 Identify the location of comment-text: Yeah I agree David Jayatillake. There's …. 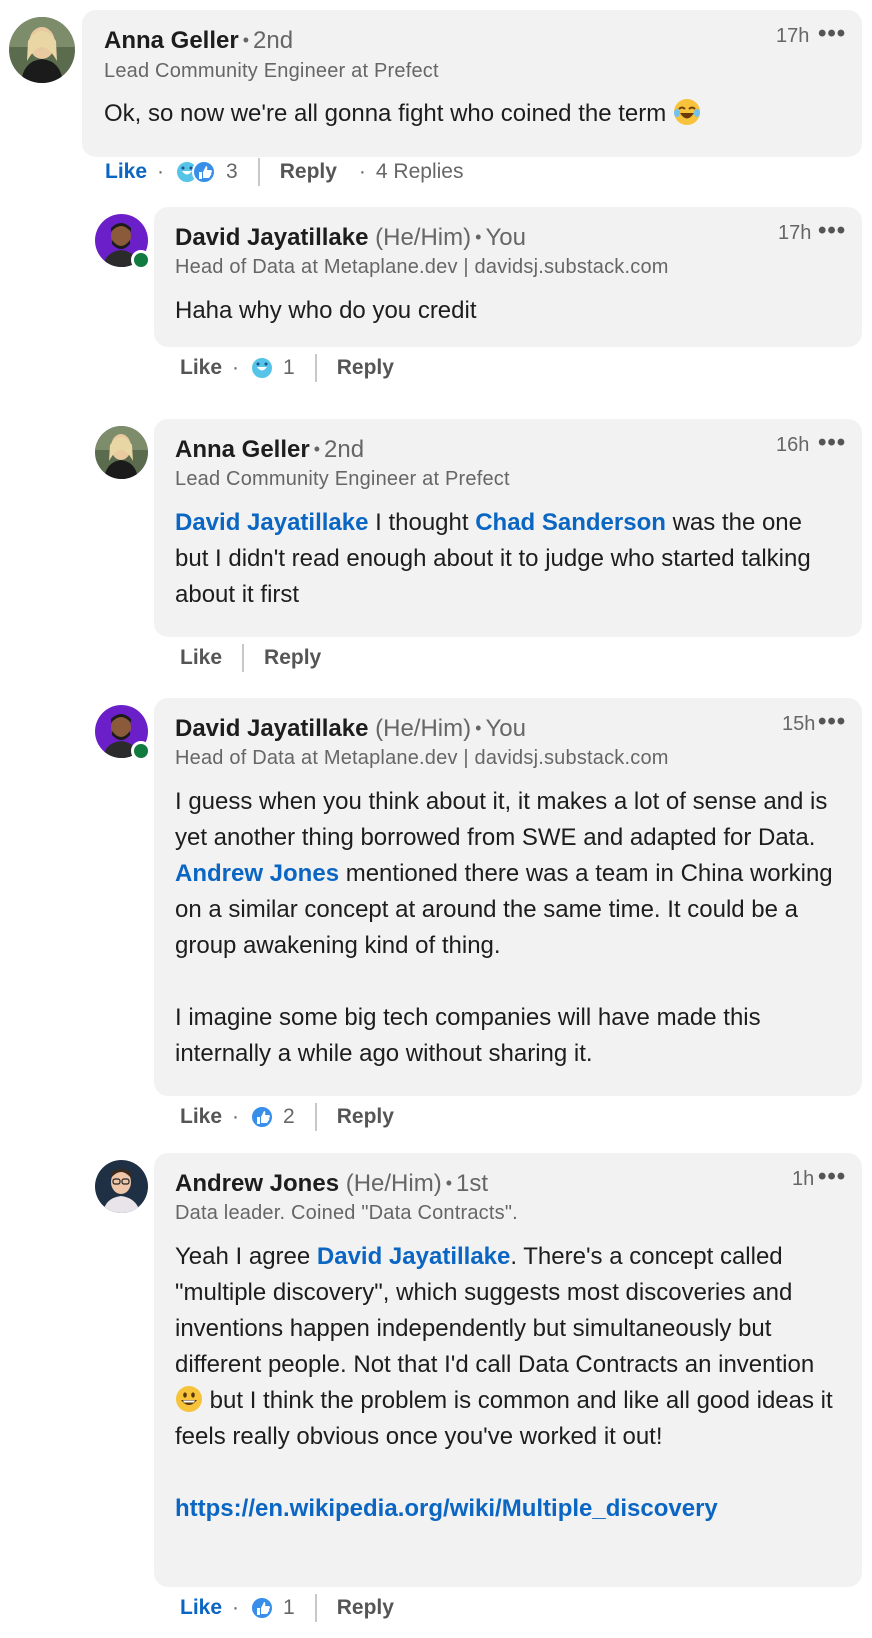
(504, 1382).